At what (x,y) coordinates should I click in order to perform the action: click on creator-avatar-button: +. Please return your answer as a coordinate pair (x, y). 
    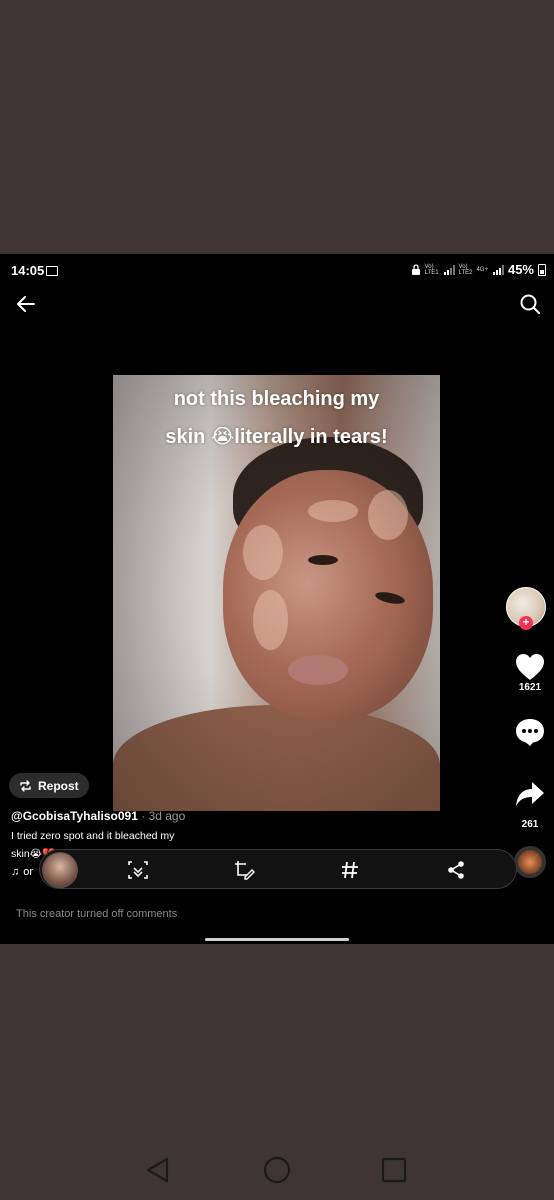
    Looking at the image, I should click on (526, 608).